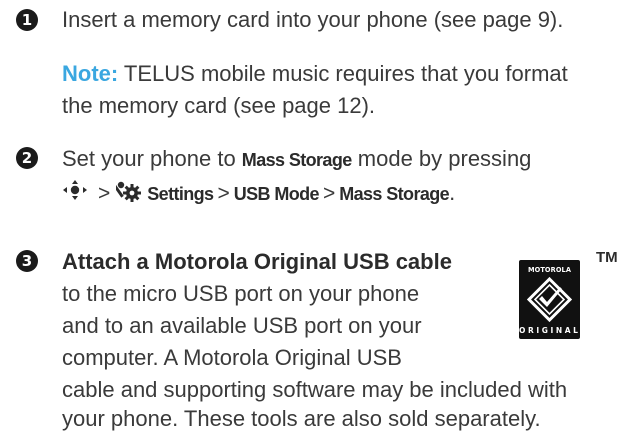 Image resolution: width=626 pixels, height=435 pixels. Describe the element at coordinates (27, 20) in the screenshot. I see `step-number-1: 1` at that location.